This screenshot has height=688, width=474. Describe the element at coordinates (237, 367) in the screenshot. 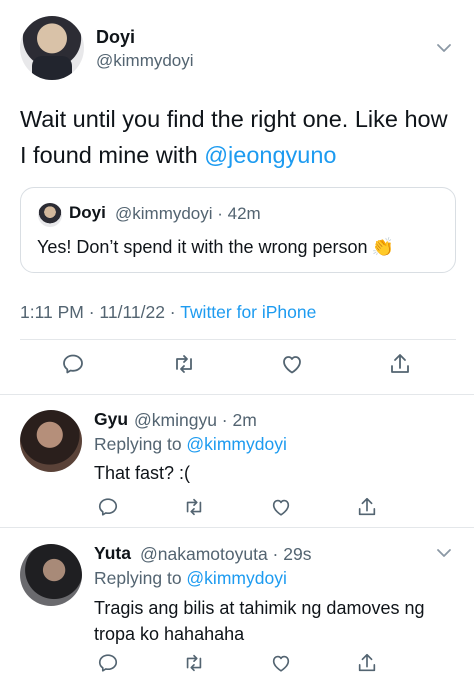

I see `tweet-actions` at that location.